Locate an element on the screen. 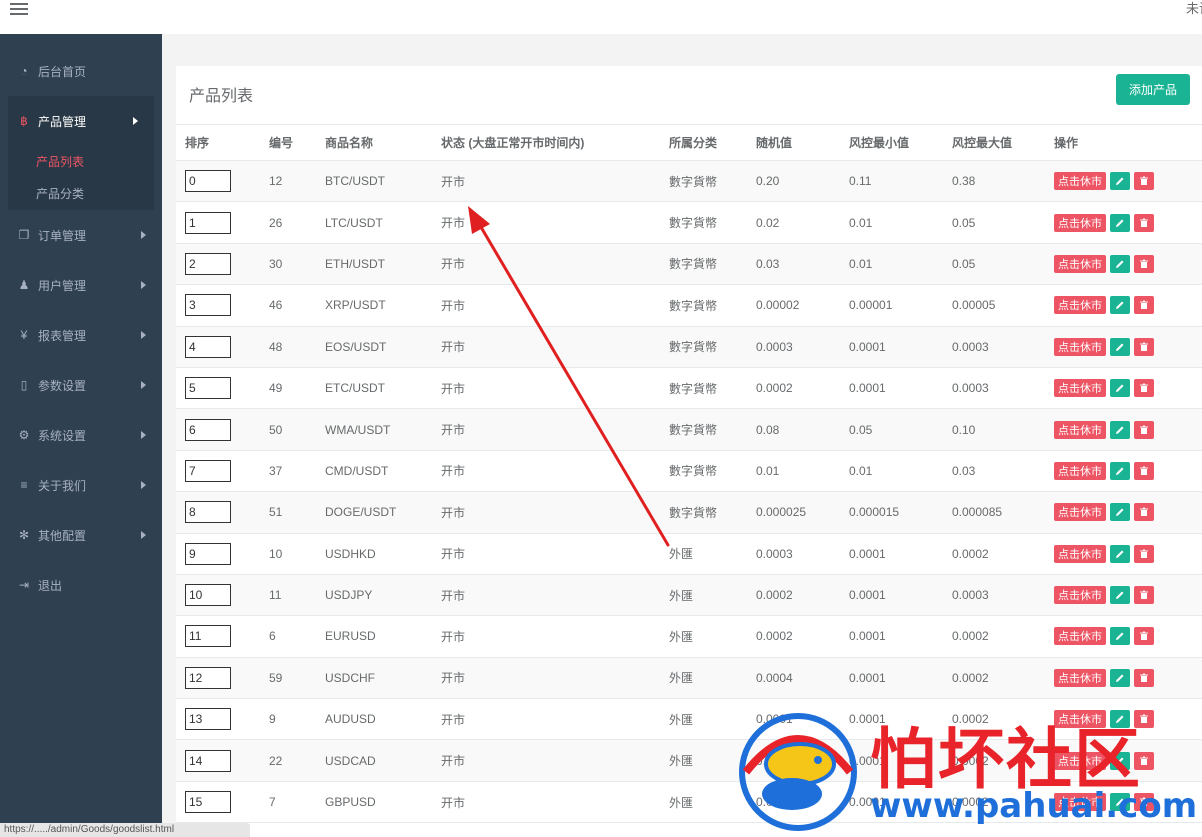 This screenshot has height=837, width=1202. fish-logo-icon is located at coordinates (798, 772).